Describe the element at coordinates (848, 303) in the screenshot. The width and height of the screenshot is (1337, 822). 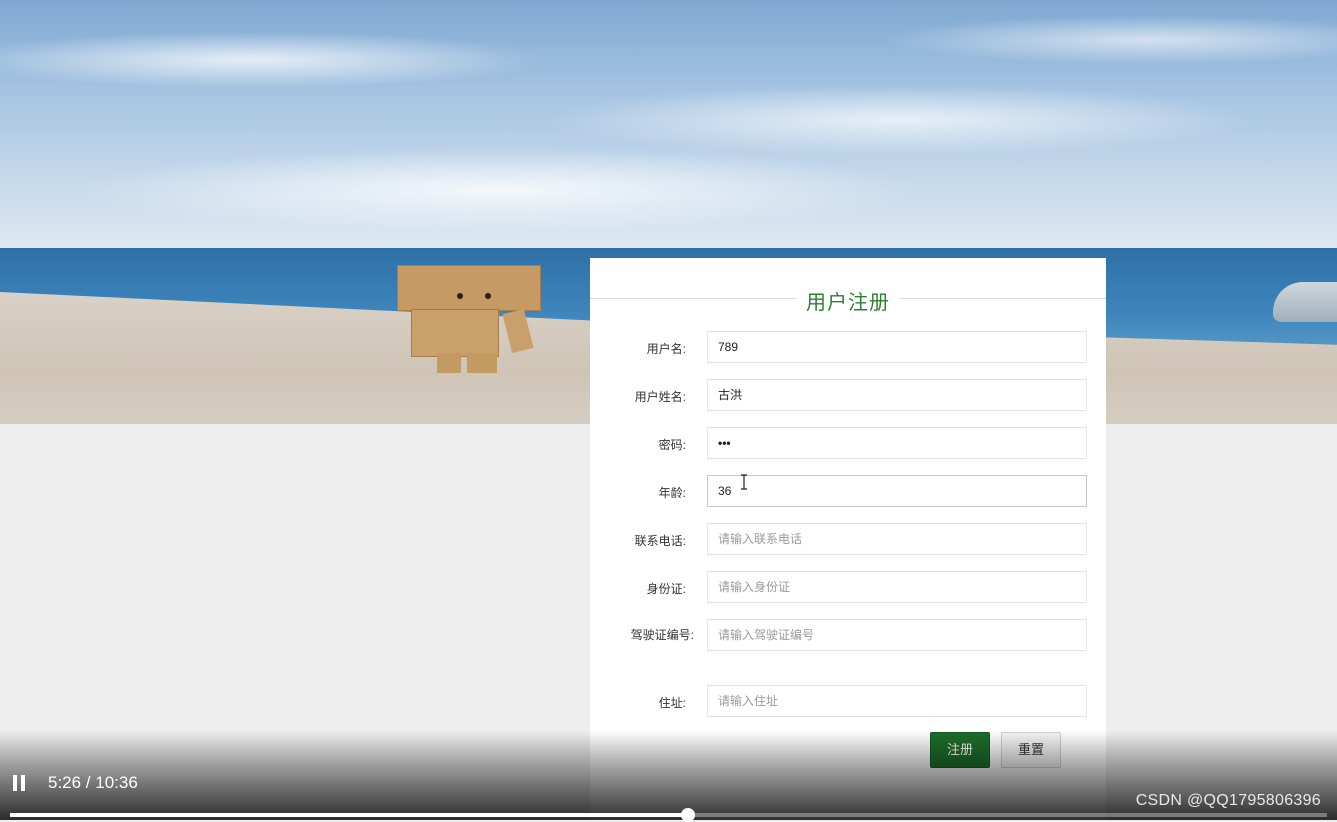
I see `form-title: 用户注册` at that location.